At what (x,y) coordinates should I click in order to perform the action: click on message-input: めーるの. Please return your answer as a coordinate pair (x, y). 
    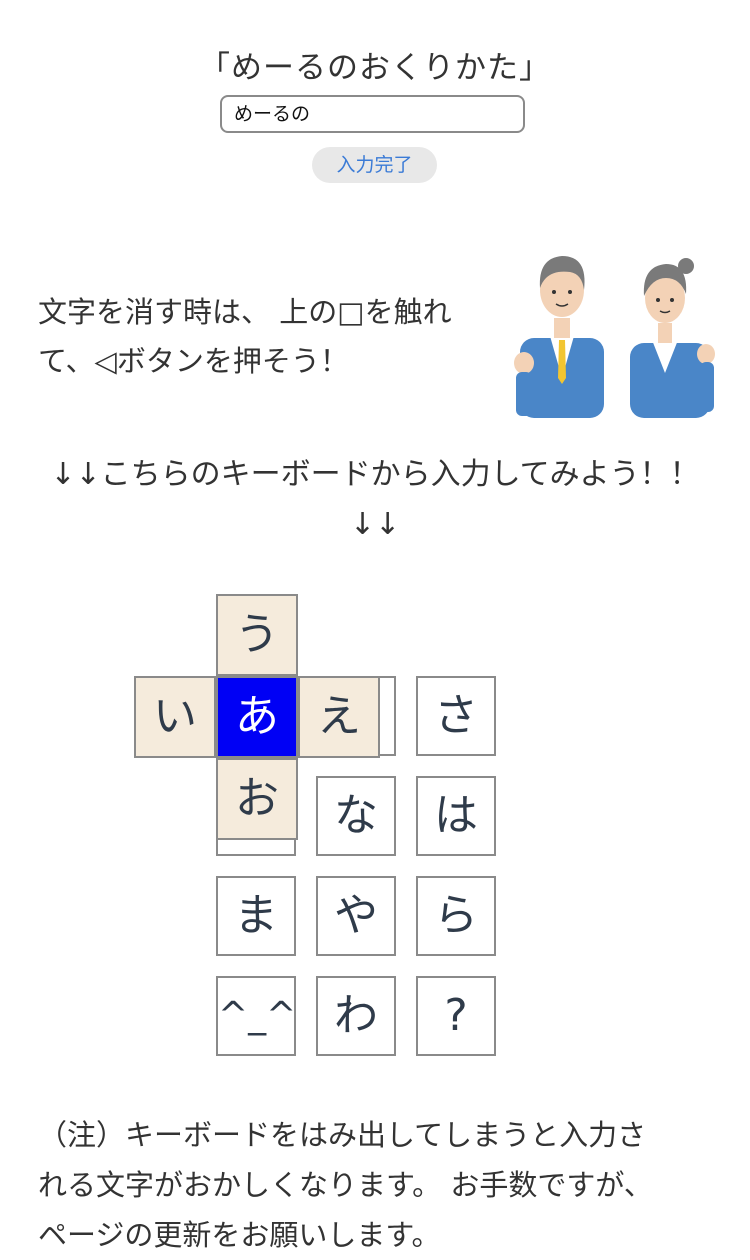
    Looking at the image, I should click on (372, 114).